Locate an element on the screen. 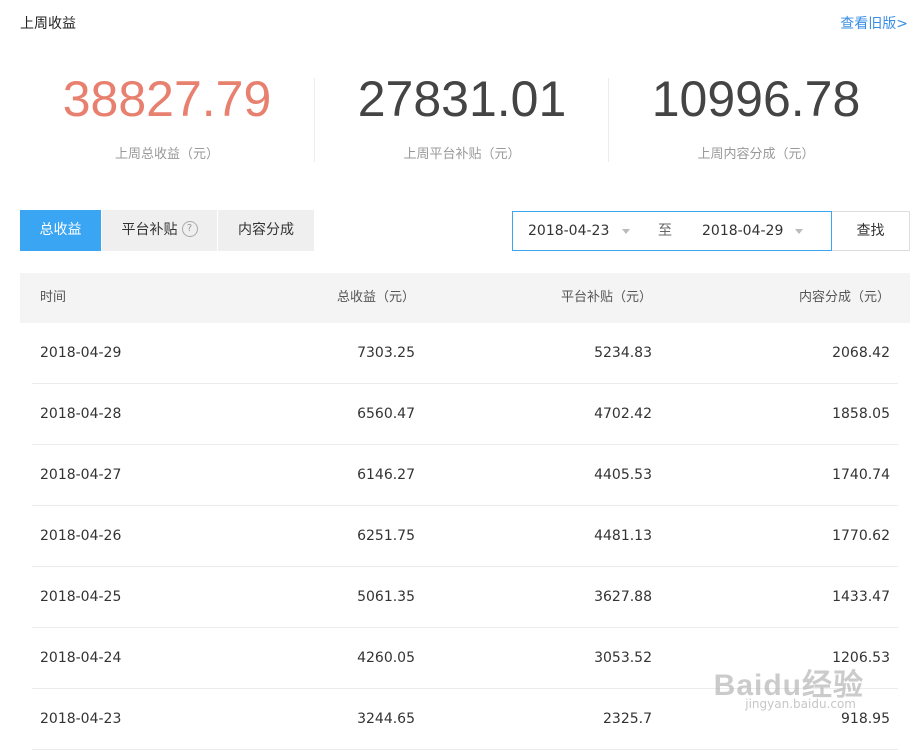  column-header-total: 总收益（元） is located at coordinates (375, 297).